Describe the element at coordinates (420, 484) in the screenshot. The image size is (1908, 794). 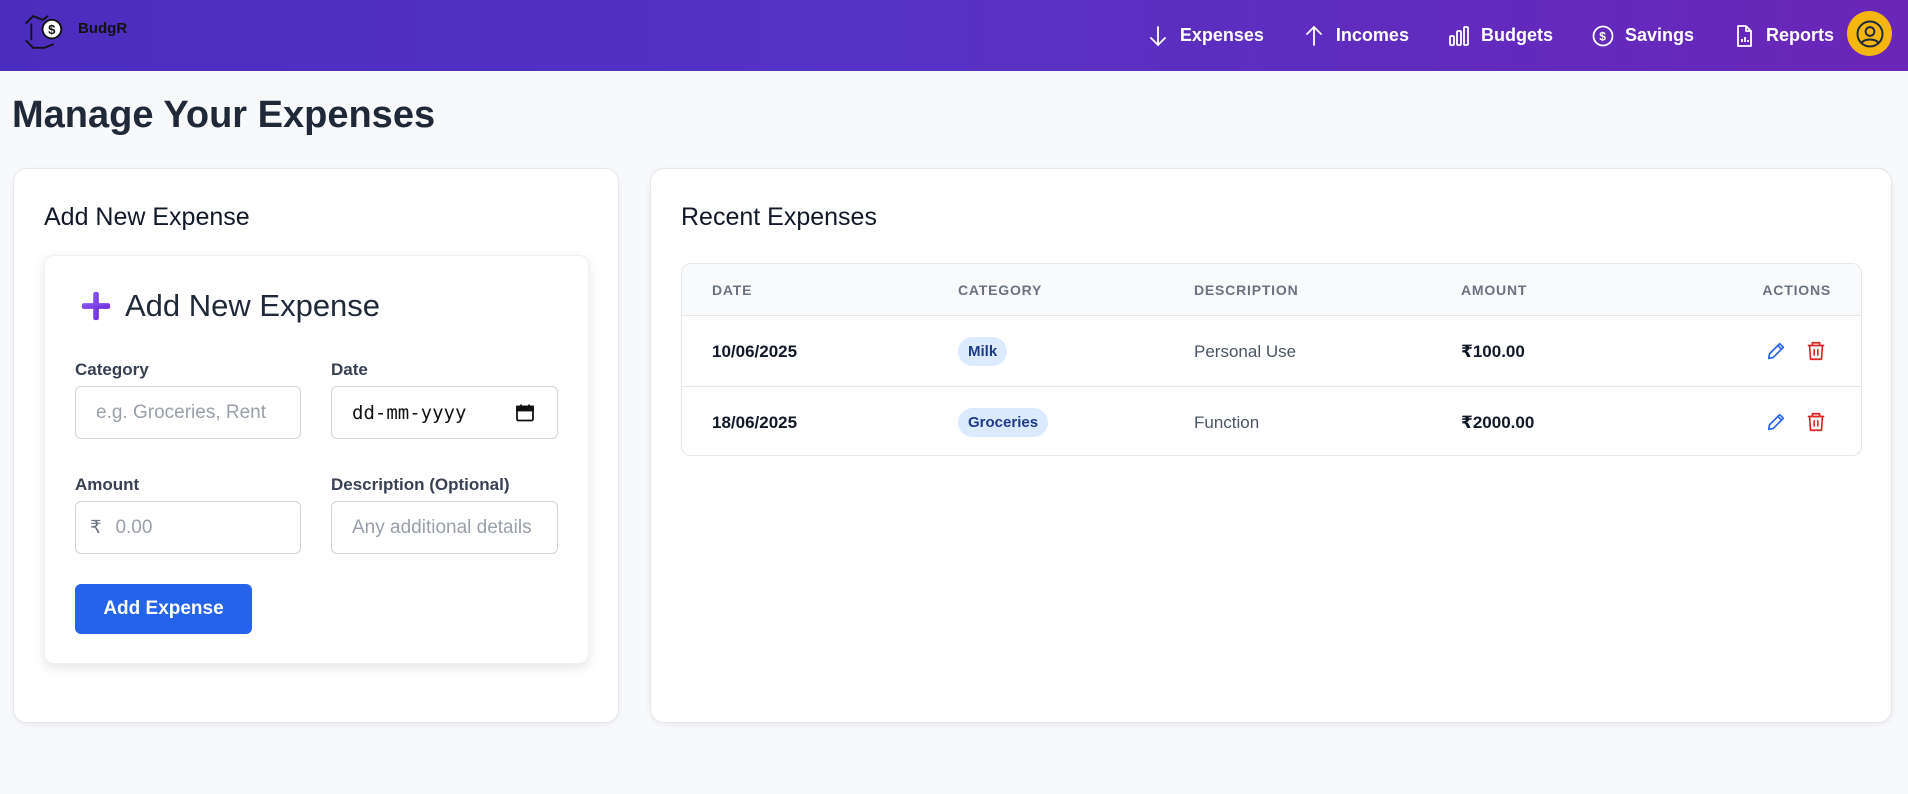
I see `description-label: Description (Optional)` at that location.